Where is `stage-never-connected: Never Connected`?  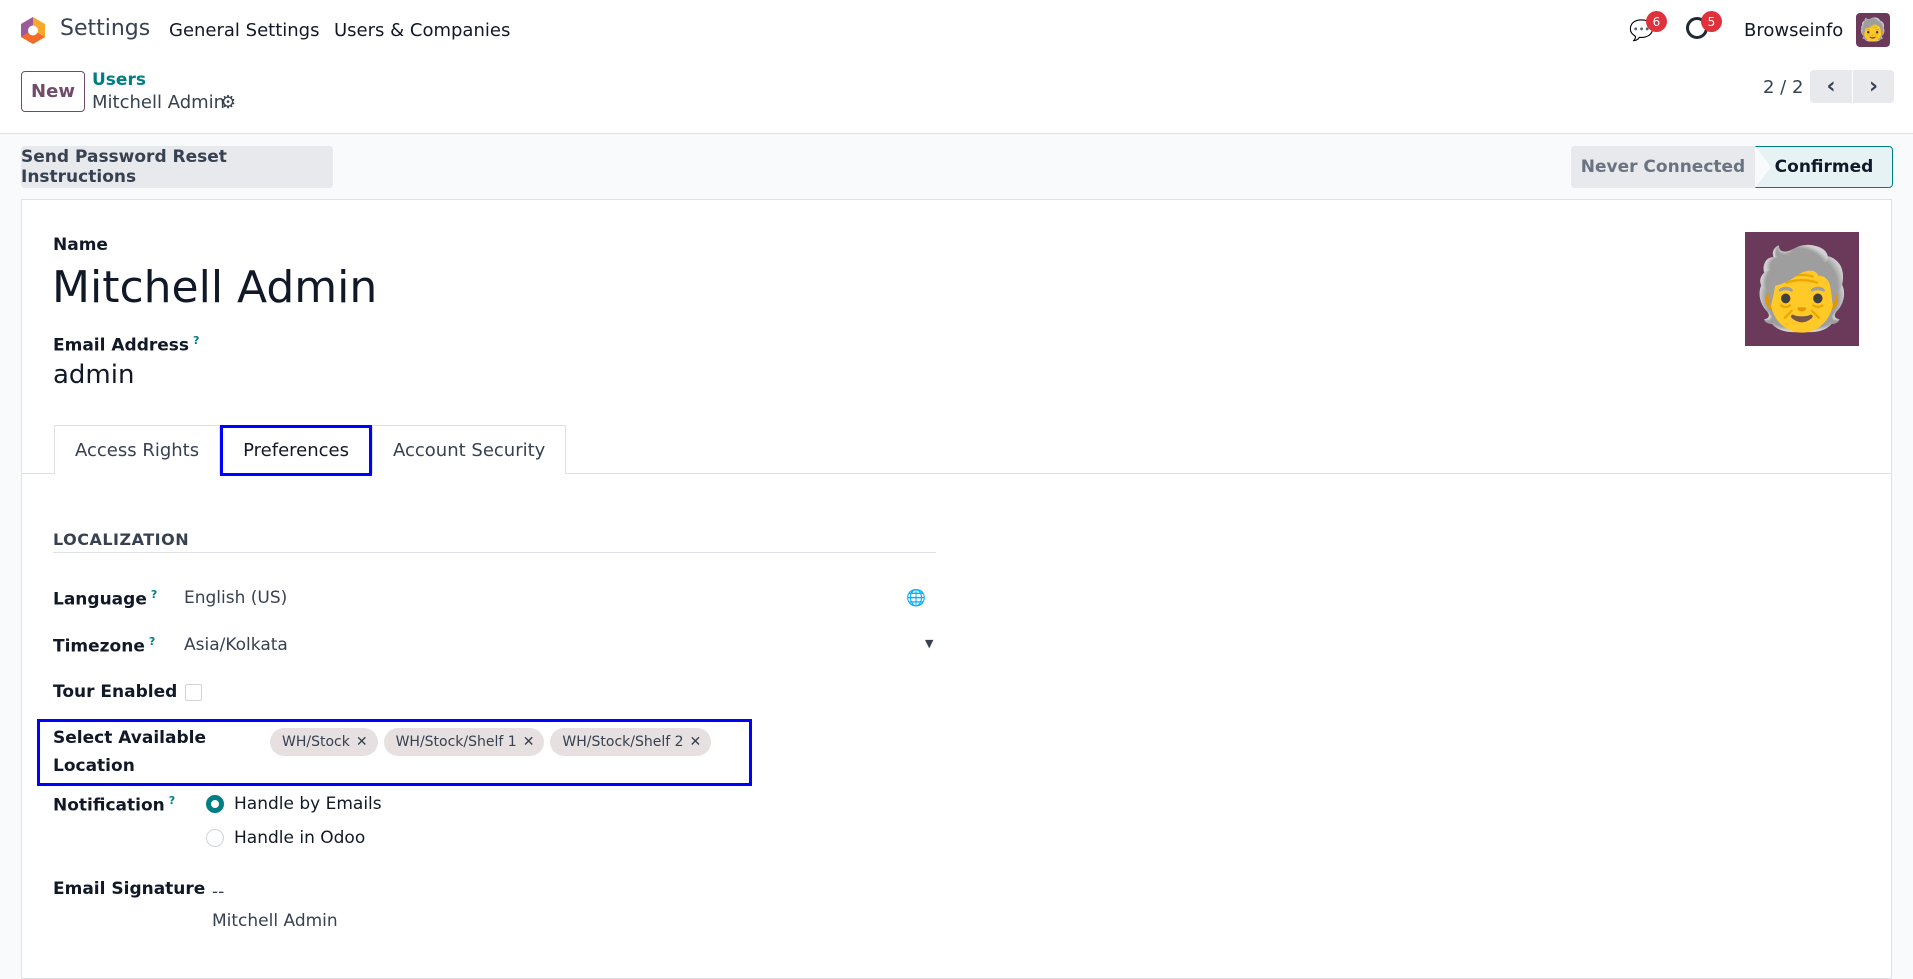
stage-never-connected: Never Connected is located at coordinates (1663, 167).